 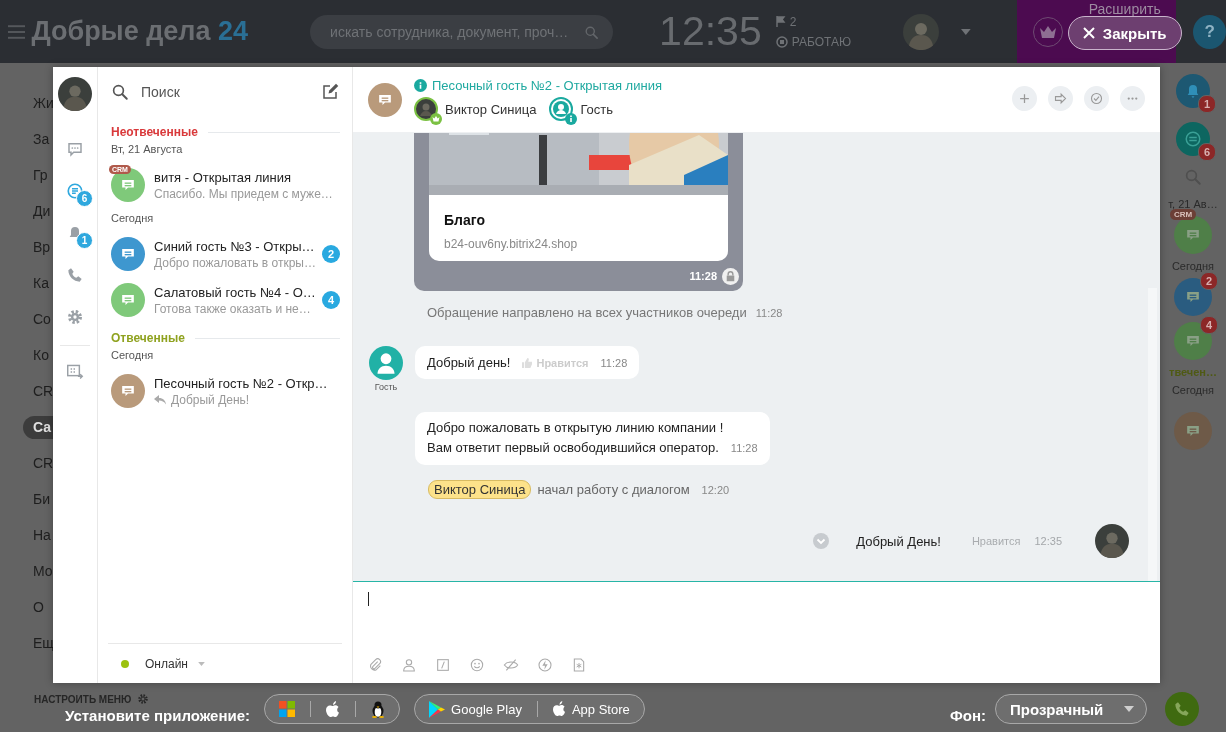 I want to click on penguin-icon, so click(x=378, y=709).